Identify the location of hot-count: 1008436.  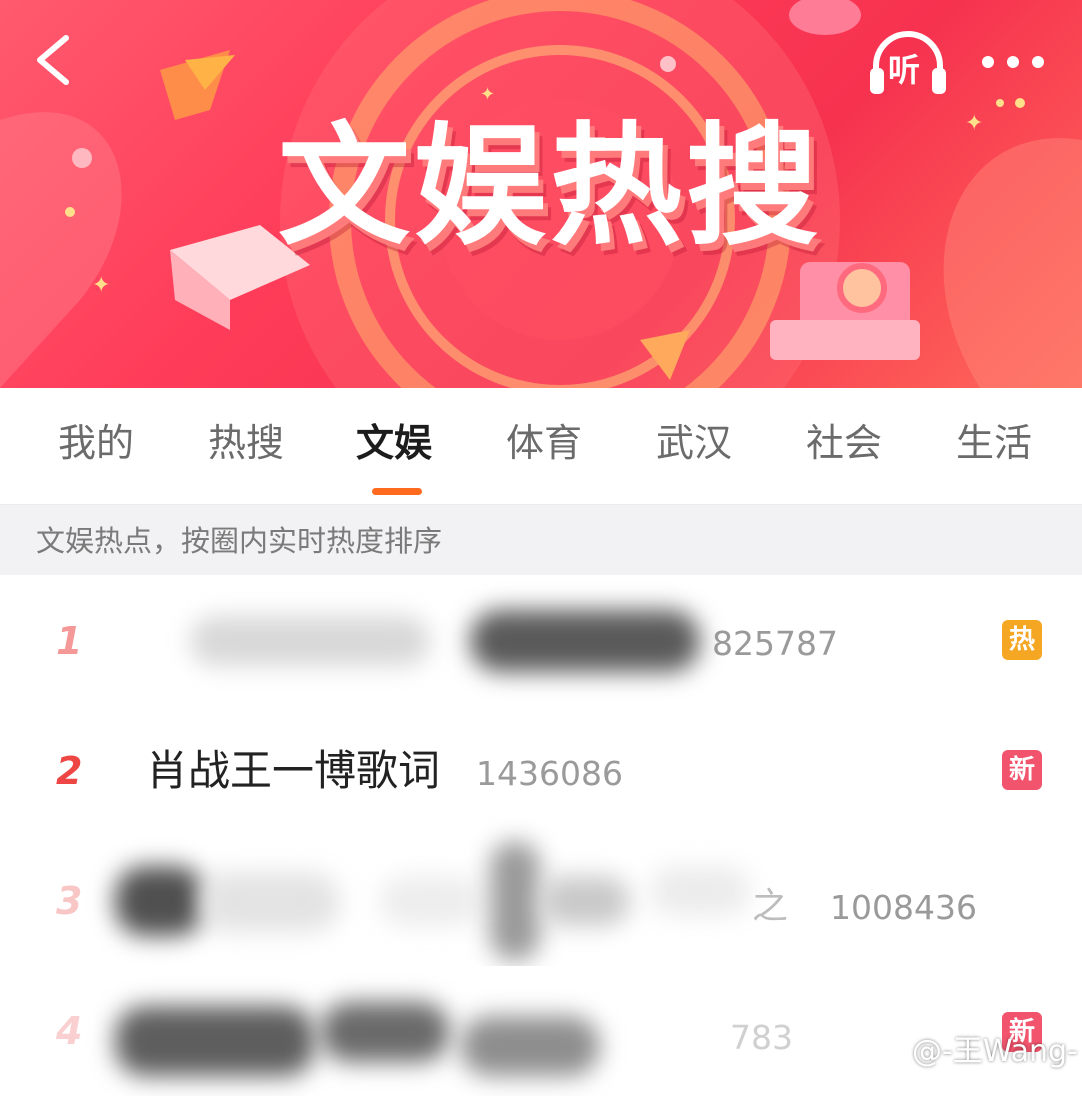
(903, 907).